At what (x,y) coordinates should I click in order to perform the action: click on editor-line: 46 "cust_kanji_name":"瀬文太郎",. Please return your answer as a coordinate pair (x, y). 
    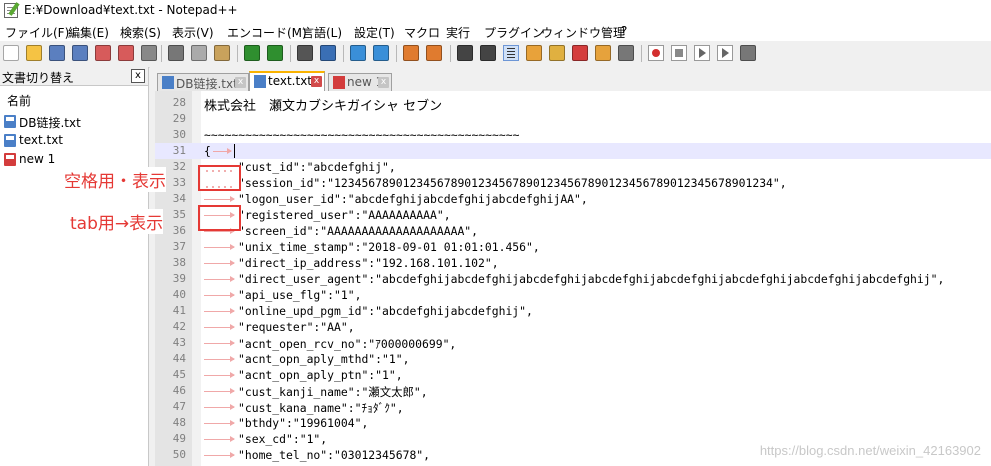
    Looking at the image, I should click on (573, 391).